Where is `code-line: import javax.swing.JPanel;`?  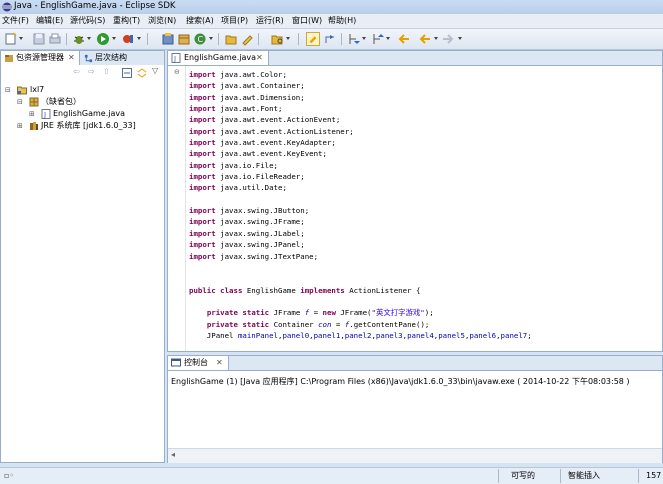
code-line: import javax.swing.JPanel; is located at coordinates (360, 244).